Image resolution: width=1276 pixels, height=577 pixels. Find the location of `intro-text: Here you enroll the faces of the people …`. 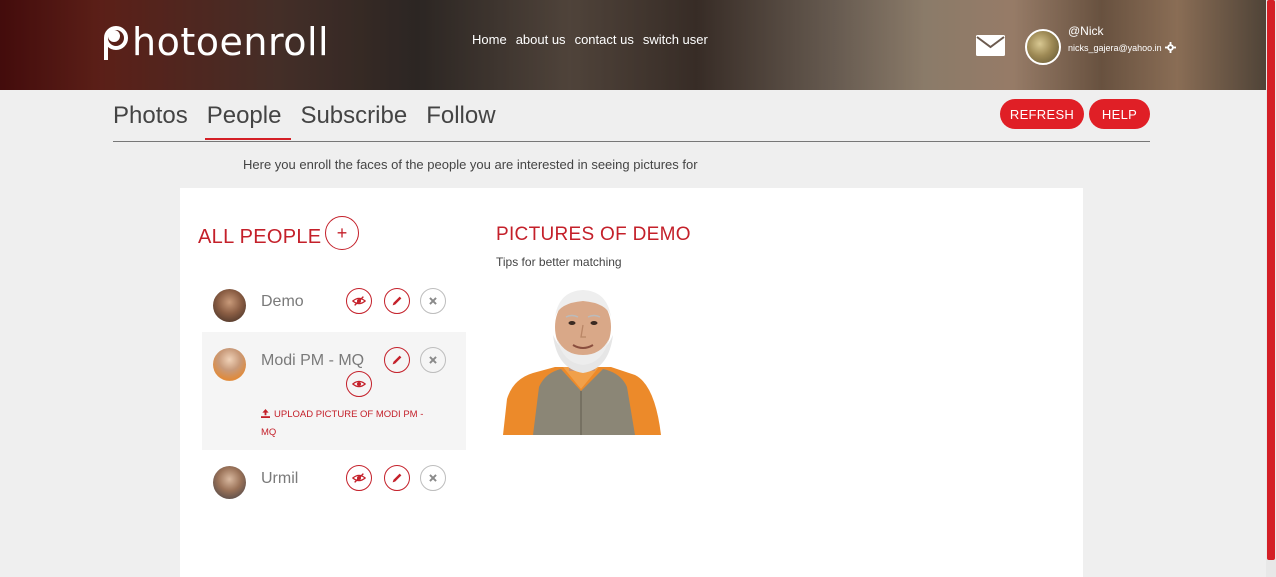

intro-text: Here you enroll the faces of the people … is located at coordinates (470, 164).